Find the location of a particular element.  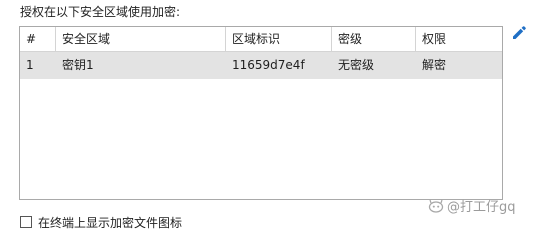

table-row: 1 密钥1 11659d7e4f 无密级 解密 is located at coordinates (261, 65).